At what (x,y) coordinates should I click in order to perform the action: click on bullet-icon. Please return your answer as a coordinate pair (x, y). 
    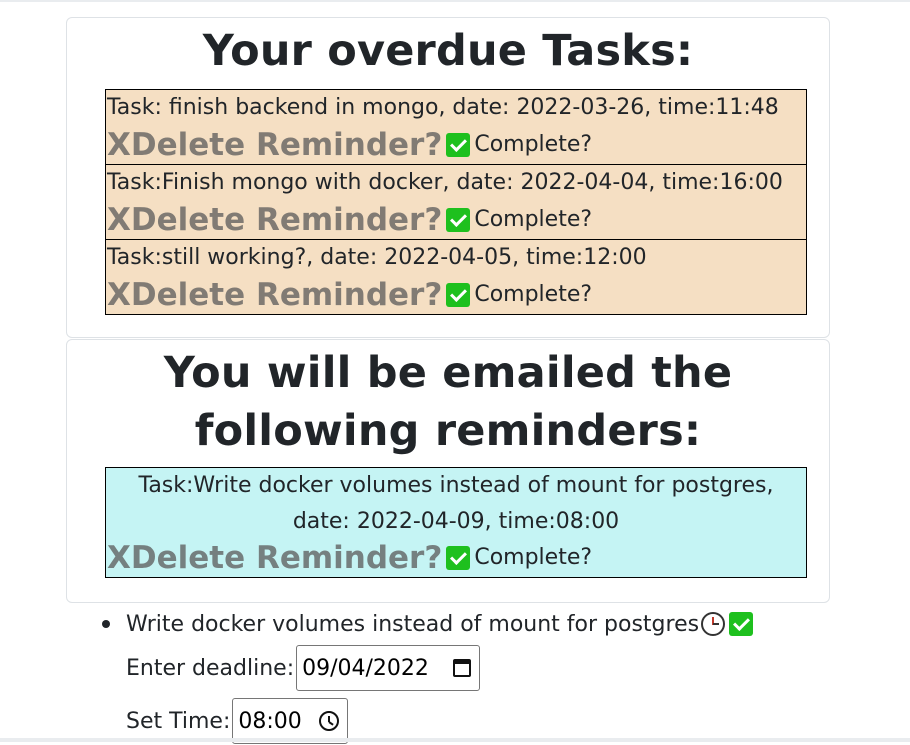
    Looking at the image, I should click on (106, 624).